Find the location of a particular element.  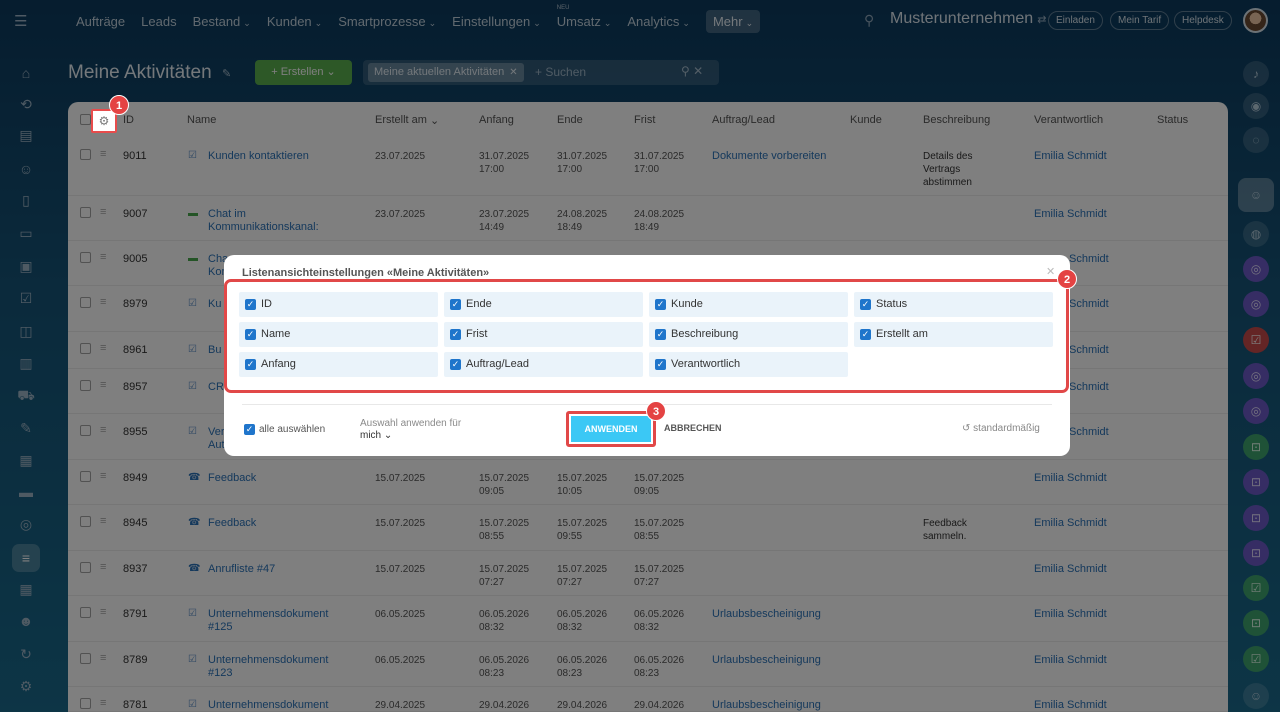

select-all-checkbox: ✓ is located at coordinates (249, 429).